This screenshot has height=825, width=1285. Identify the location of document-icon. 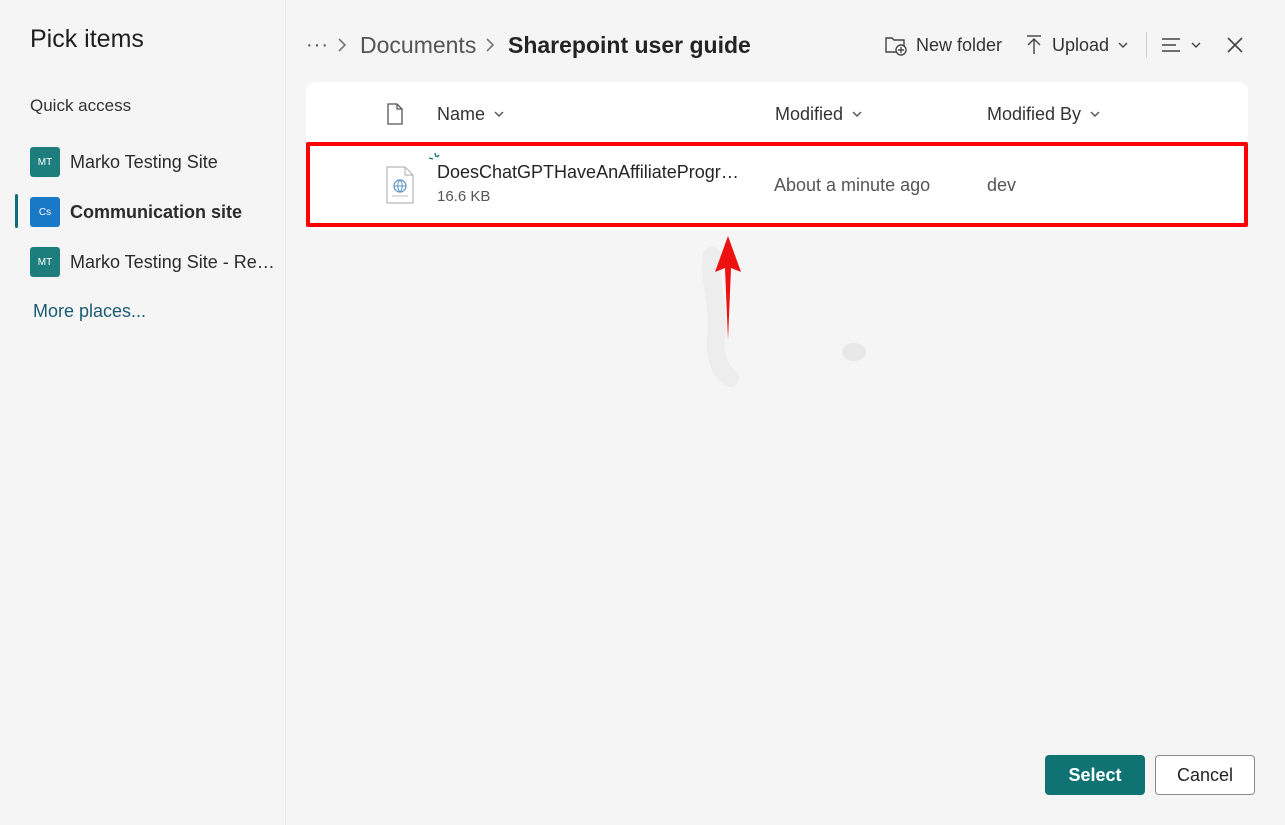
(395, 114).